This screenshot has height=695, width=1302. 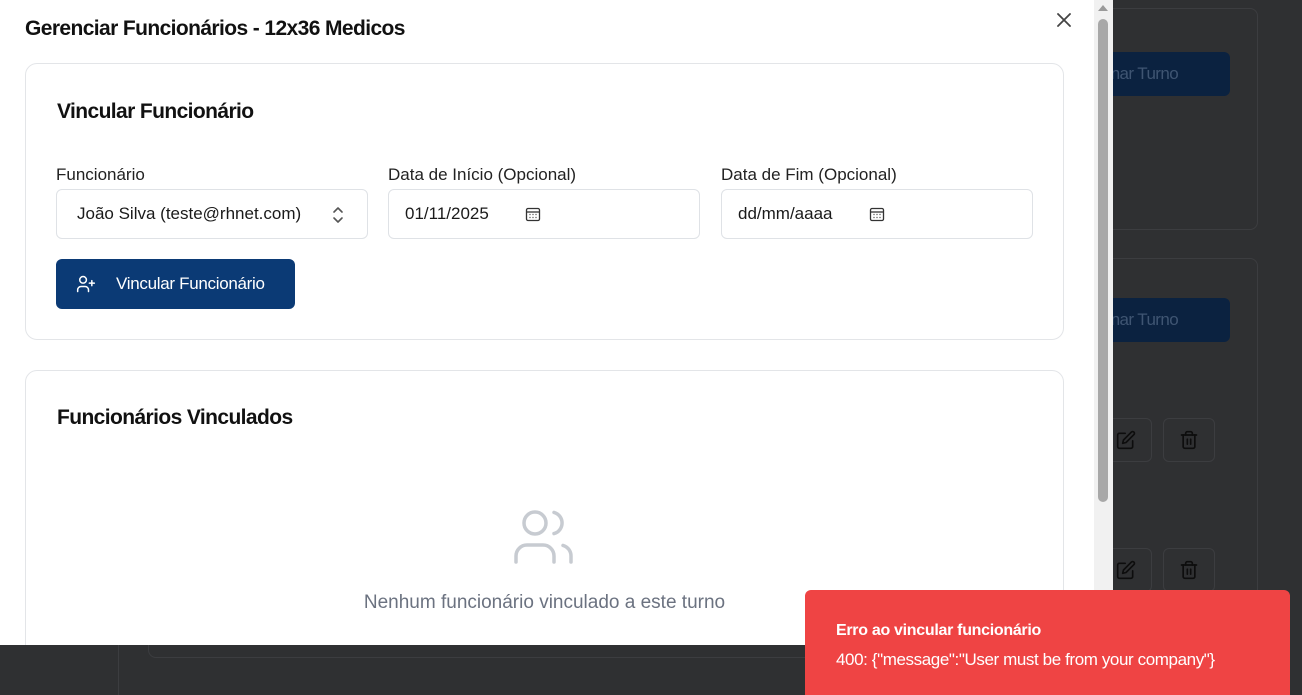 I want to click on end-date-placeholder: dd/mm/aaaa, so click(x=785, y=213).